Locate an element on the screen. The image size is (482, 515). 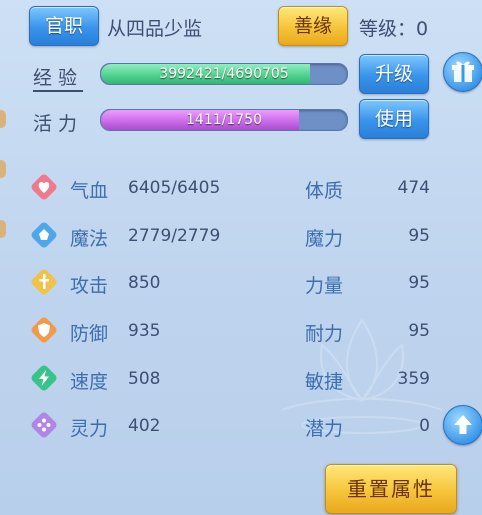
stat-value: 935 is located at coordinates (144, 331).